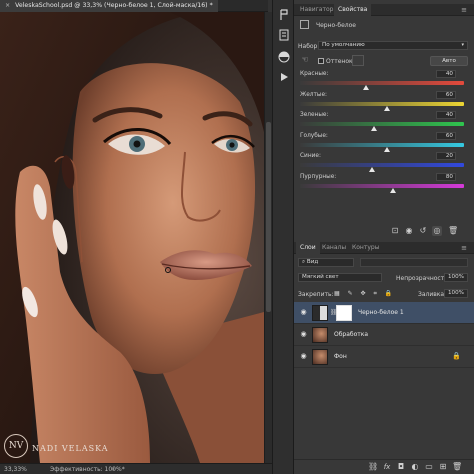 Image resolution: width=474 pixels, height=474 pixels. What do you see at coordinates (443, 467) in the screenshot?
I see `new-layer-icon: ⊞` at bounding box center [443, 467].